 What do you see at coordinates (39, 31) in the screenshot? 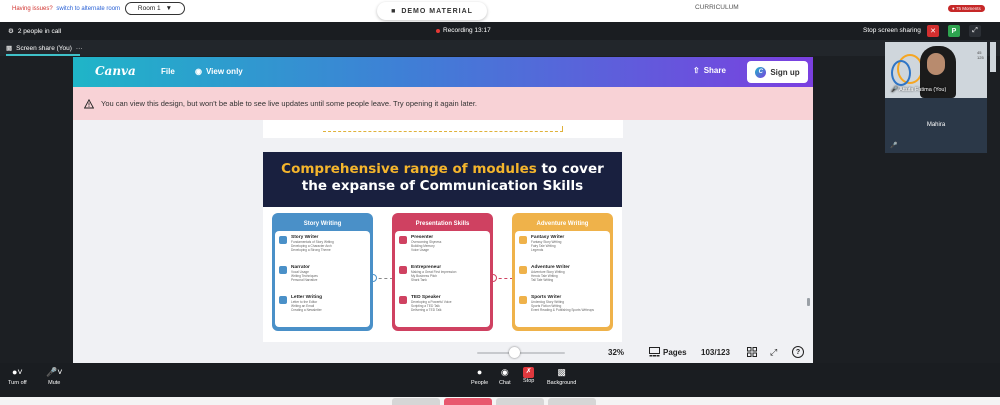
I see `people-count-text: 2 people in call` at bounding box center [39, 31].